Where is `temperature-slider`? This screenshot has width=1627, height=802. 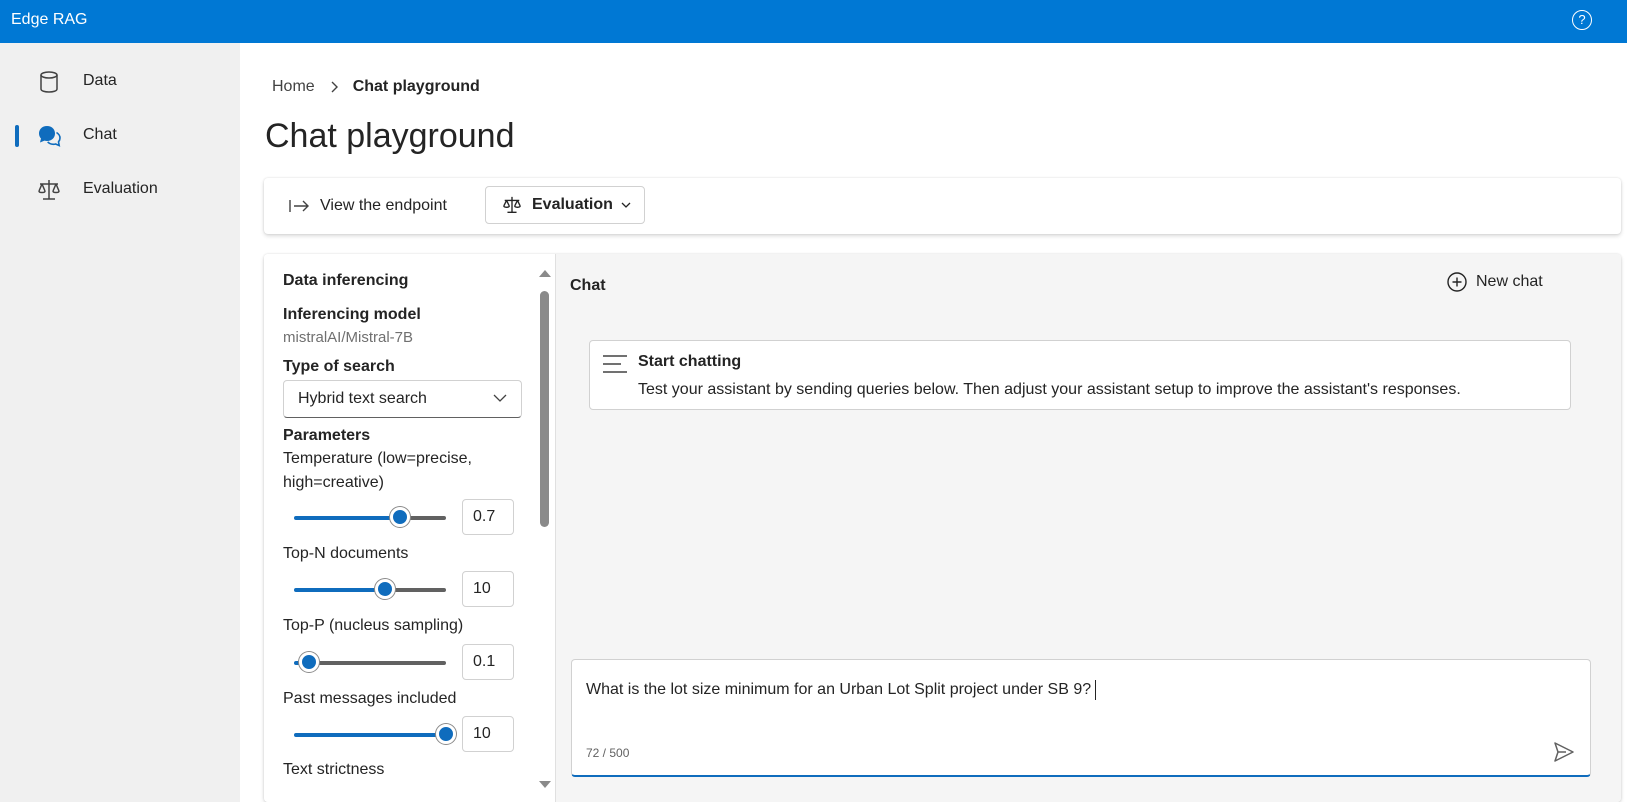
temperature-slider is located at coordinates (370, 518).